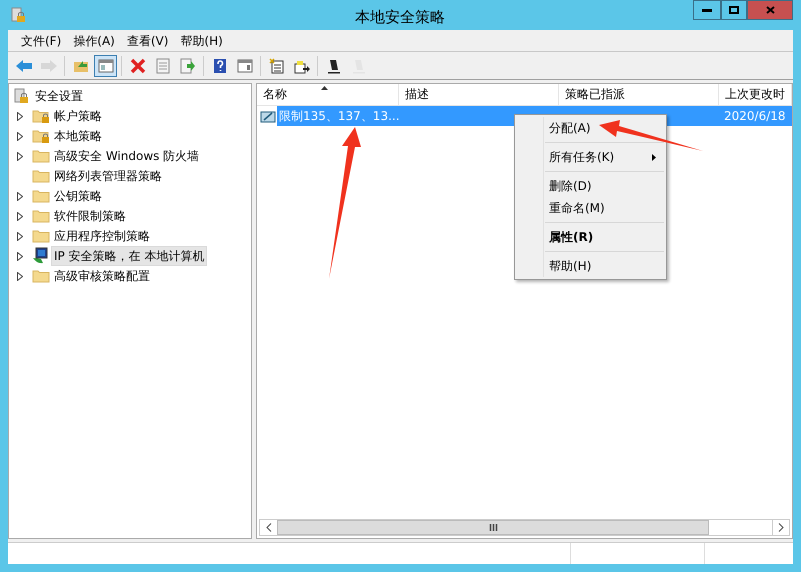  I want to click on window-title: 本地安全策略, so click(400, 17).